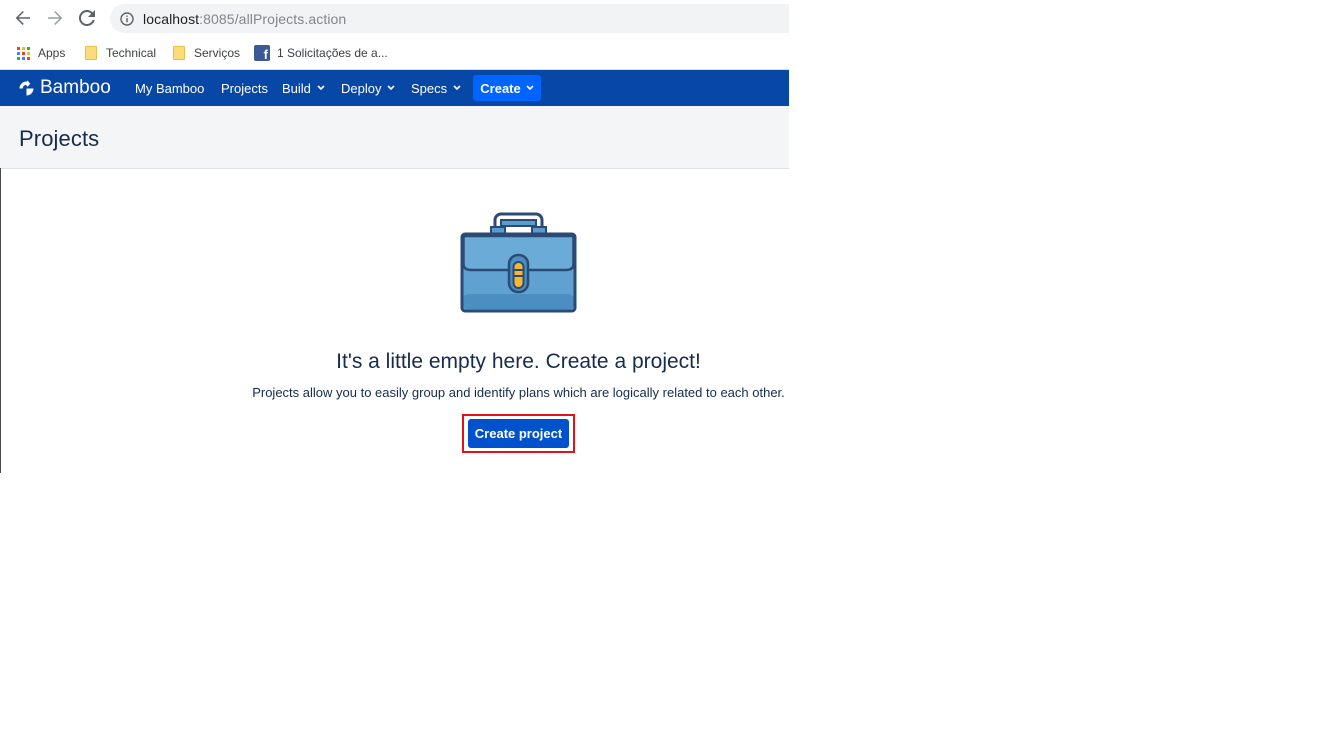 The image size is (1343, 731). I want to click on bamboo-logo-icon, so click(26, 87).